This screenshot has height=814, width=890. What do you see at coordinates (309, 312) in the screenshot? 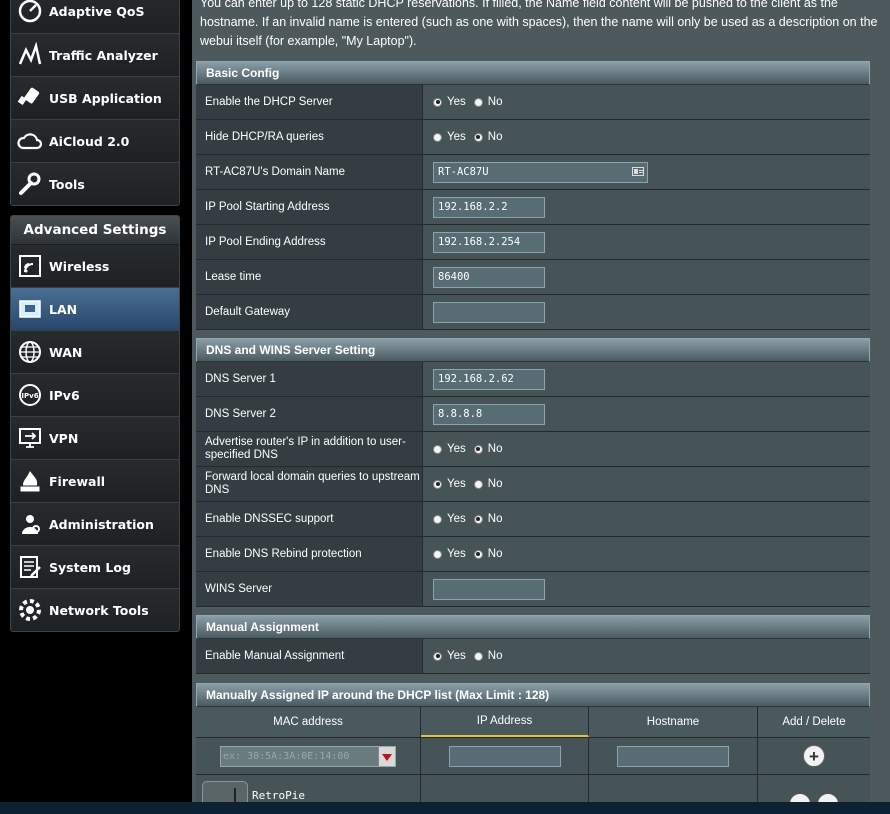
I see `field-label: Default Gateway` at bounding box center [309, 312].